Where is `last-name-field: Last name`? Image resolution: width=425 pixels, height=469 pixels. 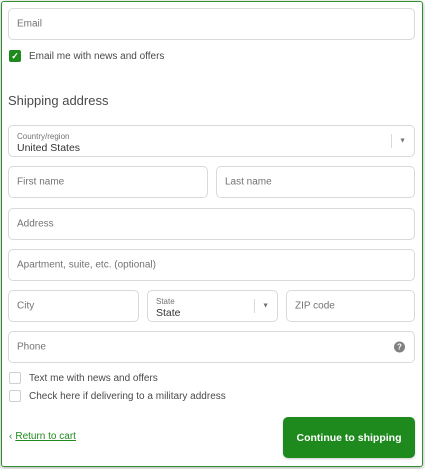 last-name-field: Last name is located at coordinates (315, 182).